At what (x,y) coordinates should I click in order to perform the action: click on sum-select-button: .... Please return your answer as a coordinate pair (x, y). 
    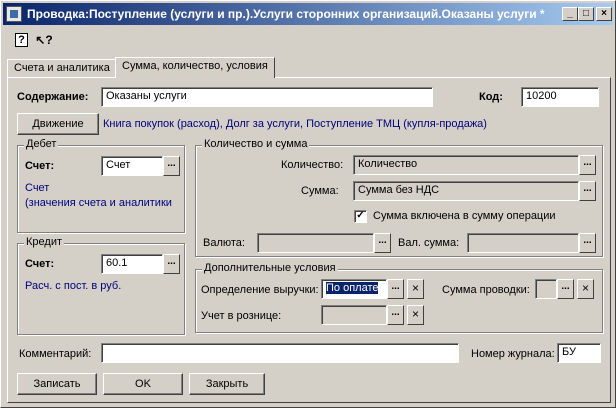
    Looking at the image, I should click on (587, 191).